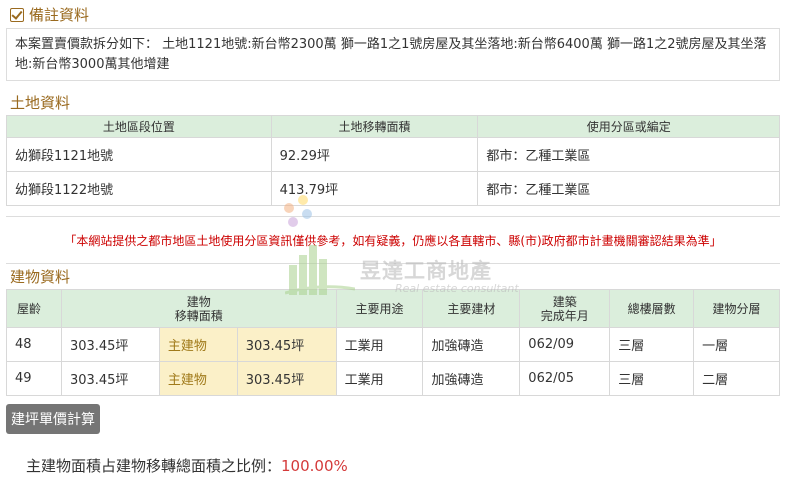 Image resolution: width=786 pixels, height=490 pixels. I want to click on building-header-material: 主要建材, so click(471, 308).